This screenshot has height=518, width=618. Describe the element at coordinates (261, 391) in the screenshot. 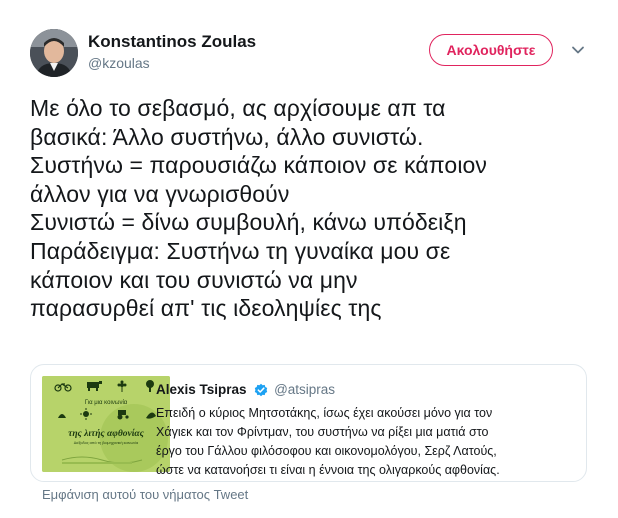

I see `verified-badge-icon` at that location.